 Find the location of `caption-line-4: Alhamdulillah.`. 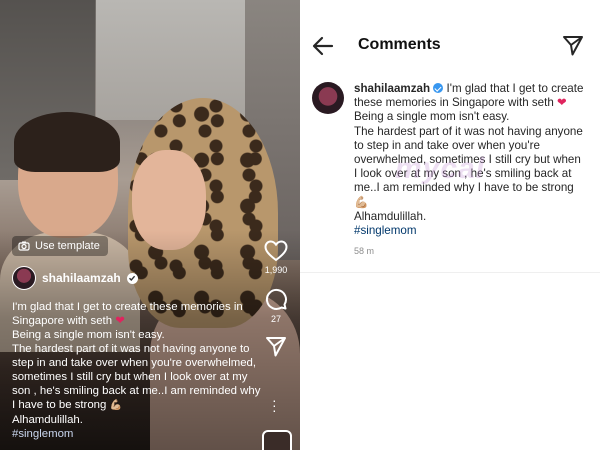

caption-line-4: Alhamdulillah. is located at coordinates (47, 420).